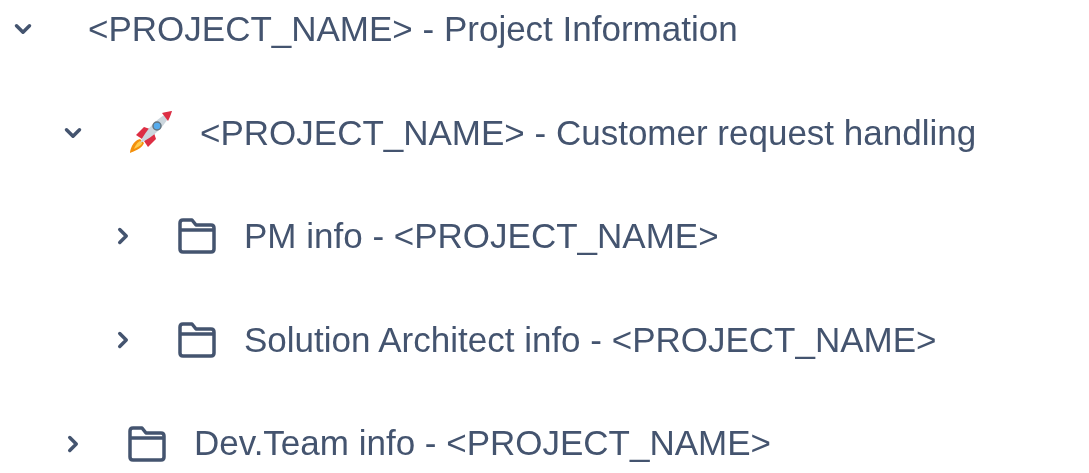  Describe the element at coordinates (413, 29) in the screenshot. I see `tree-item-label: <PROJECT_NAME> - Project Information` at that location.